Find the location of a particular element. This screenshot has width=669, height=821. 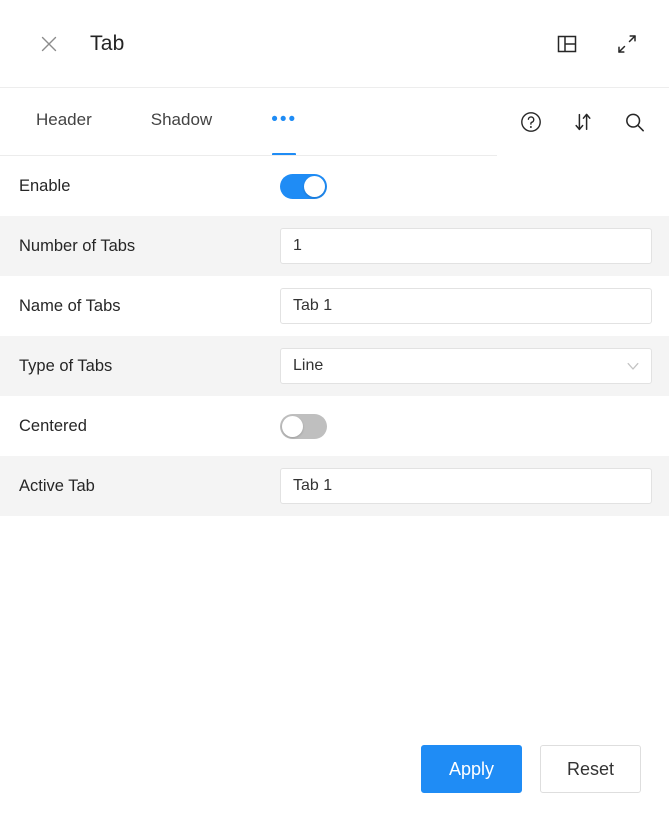

row-name-of-tabs: Name of Tabs is located at coordinates (334, 306).